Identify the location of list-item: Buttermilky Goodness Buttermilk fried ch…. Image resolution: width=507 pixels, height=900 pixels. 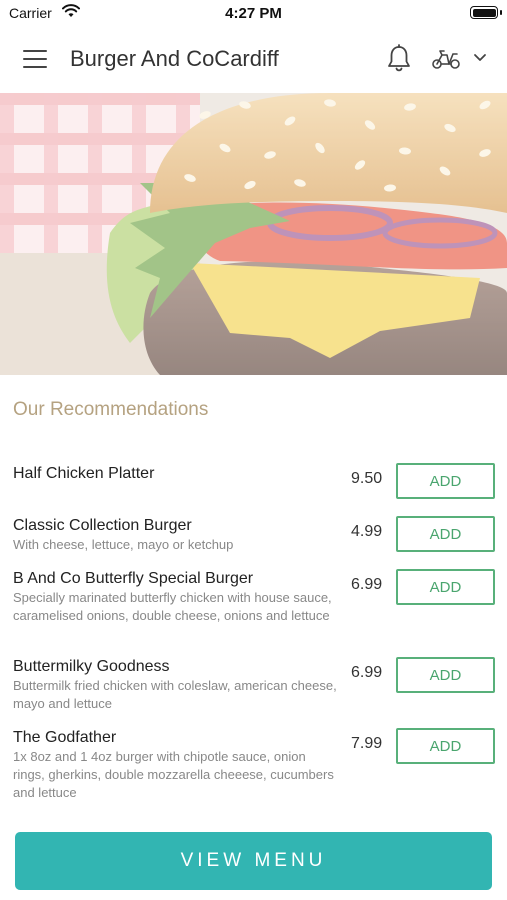
(254, 692).